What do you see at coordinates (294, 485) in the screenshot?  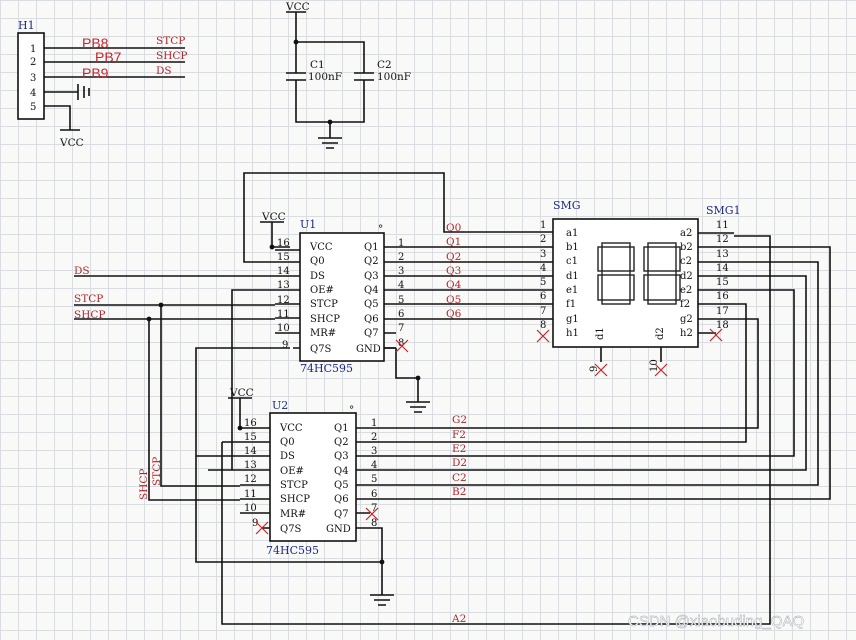 I see `u2-pin-name: STCP` at bounding box center [294, 485].